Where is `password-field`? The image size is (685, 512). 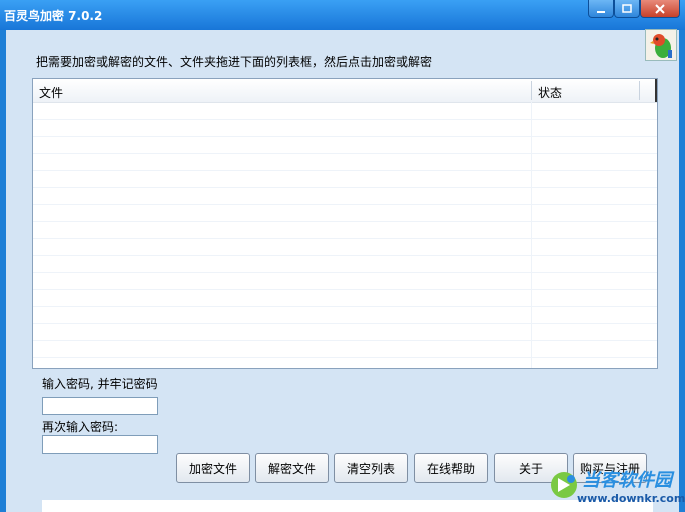 password-field is located at coordinates (100, 406).